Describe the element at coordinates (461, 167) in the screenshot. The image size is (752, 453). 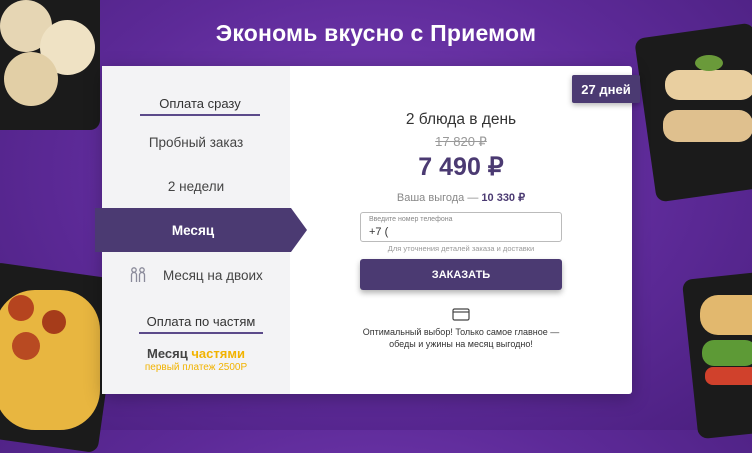
I see `current-price: 7 490 ₽` at that location.